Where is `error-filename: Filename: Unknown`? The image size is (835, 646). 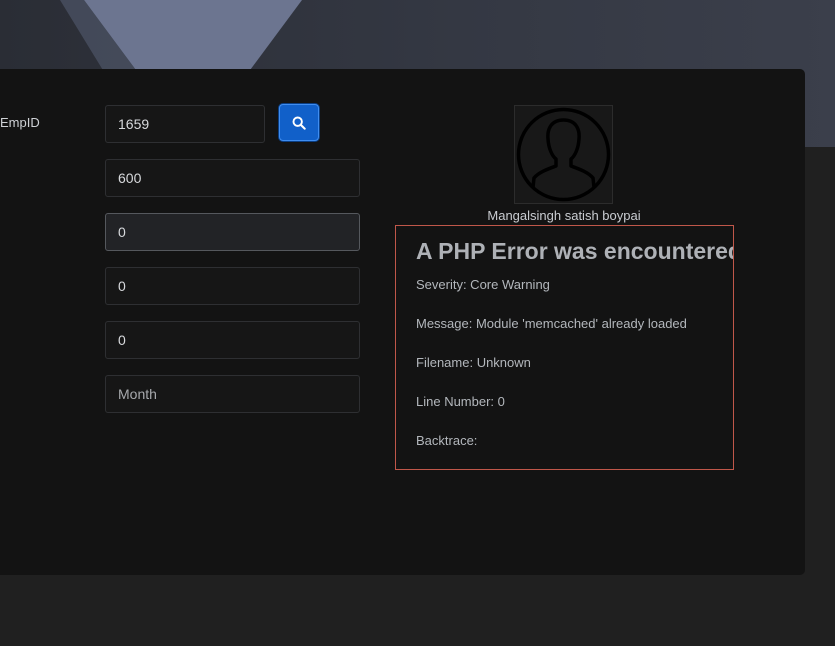 error-filename: Filename: Unknown is located at coordinates (473, 362).